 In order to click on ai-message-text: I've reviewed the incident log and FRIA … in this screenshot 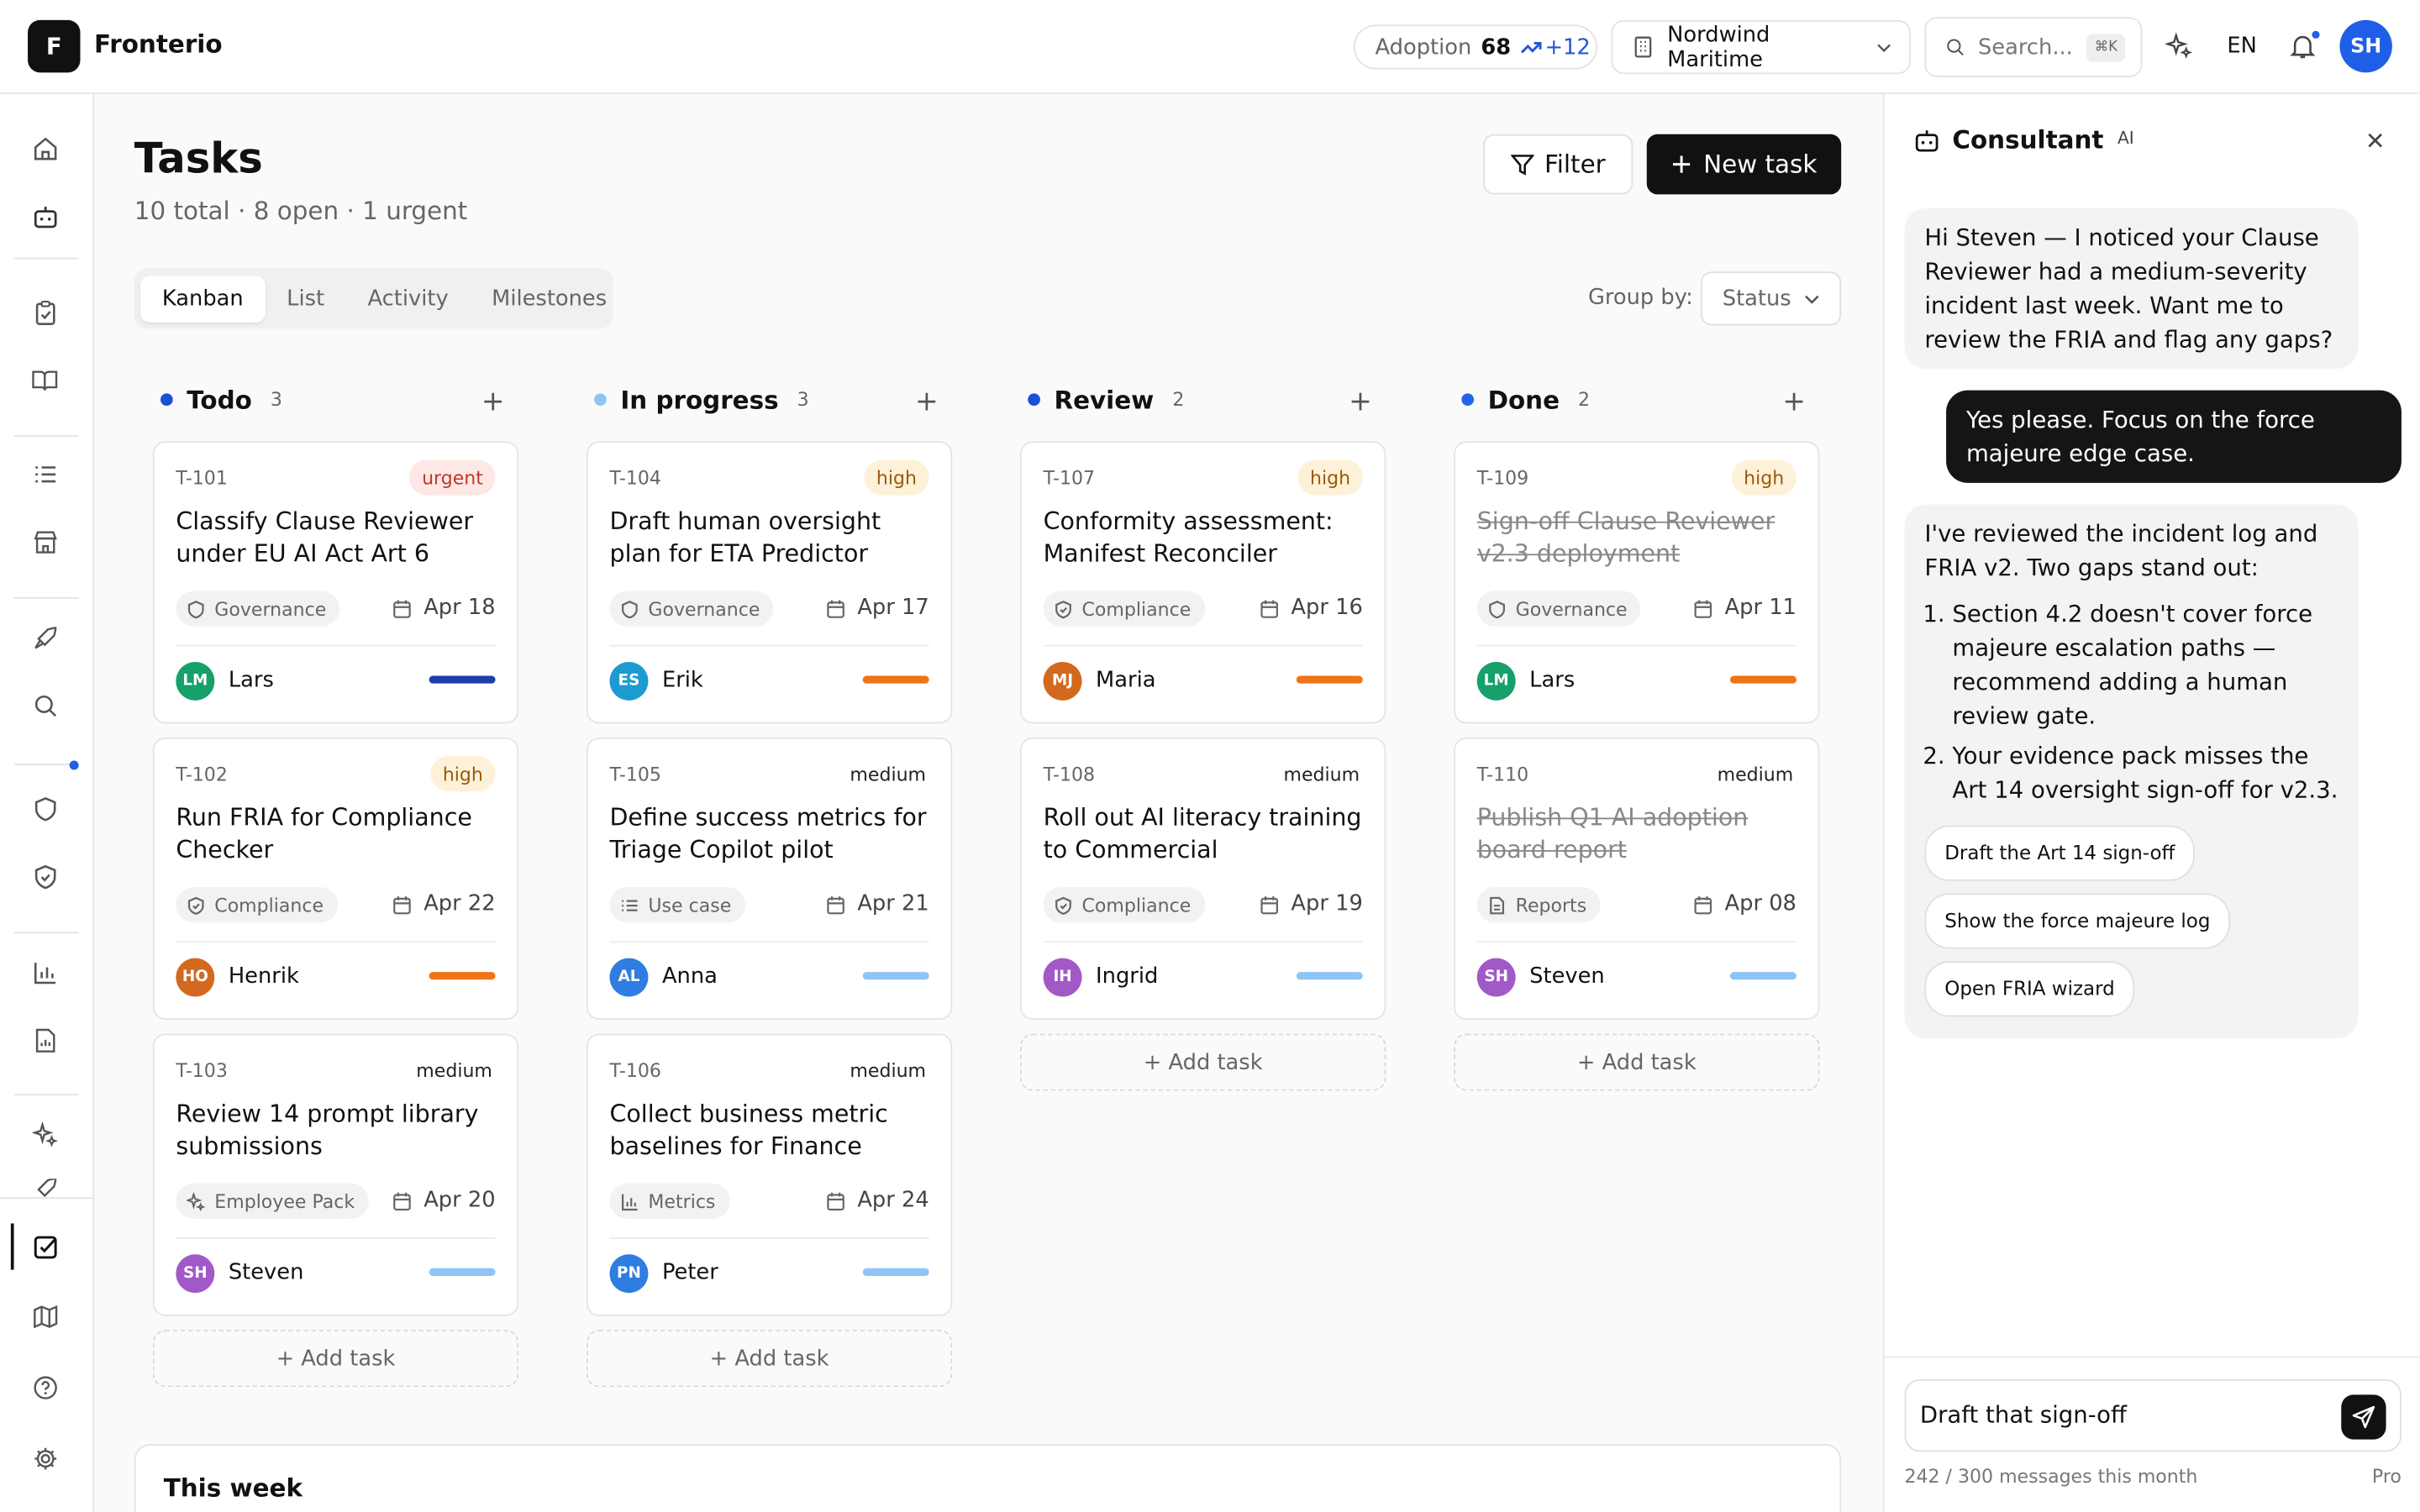, I will do `click(2121, 550)`.